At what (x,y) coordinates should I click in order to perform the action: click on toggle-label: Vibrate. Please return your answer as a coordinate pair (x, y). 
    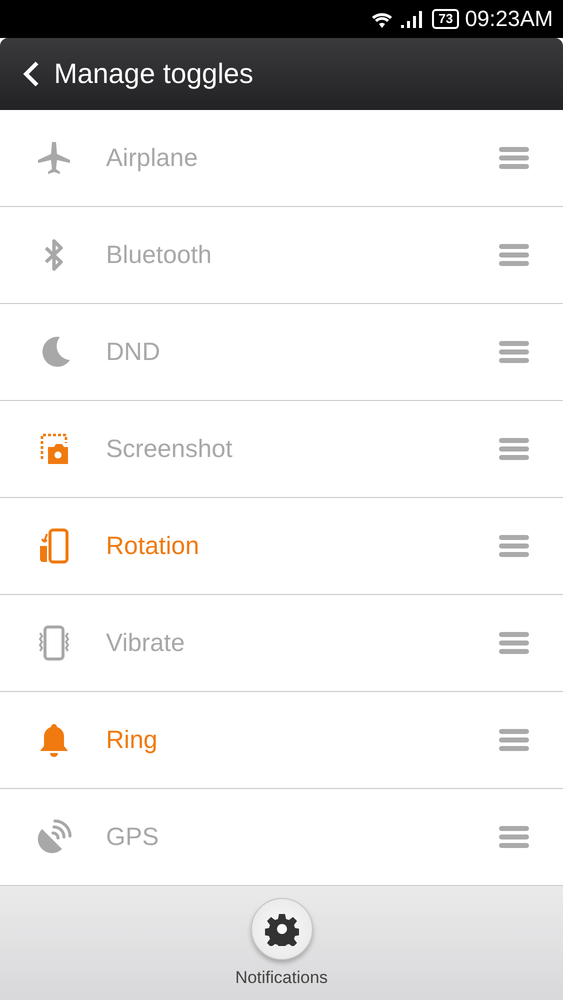
    Looking at the image, I should click on (146, 643).